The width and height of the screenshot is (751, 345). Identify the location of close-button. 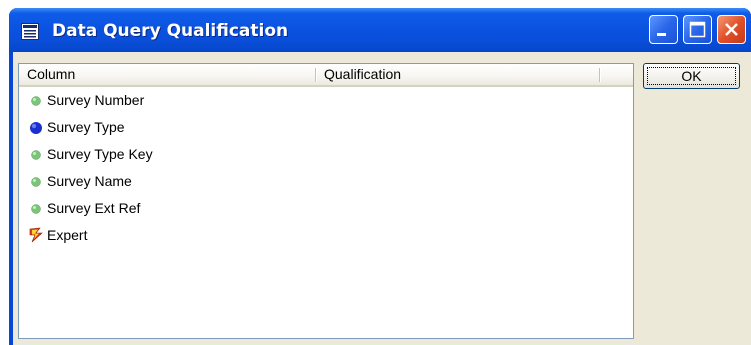
(731, 29).